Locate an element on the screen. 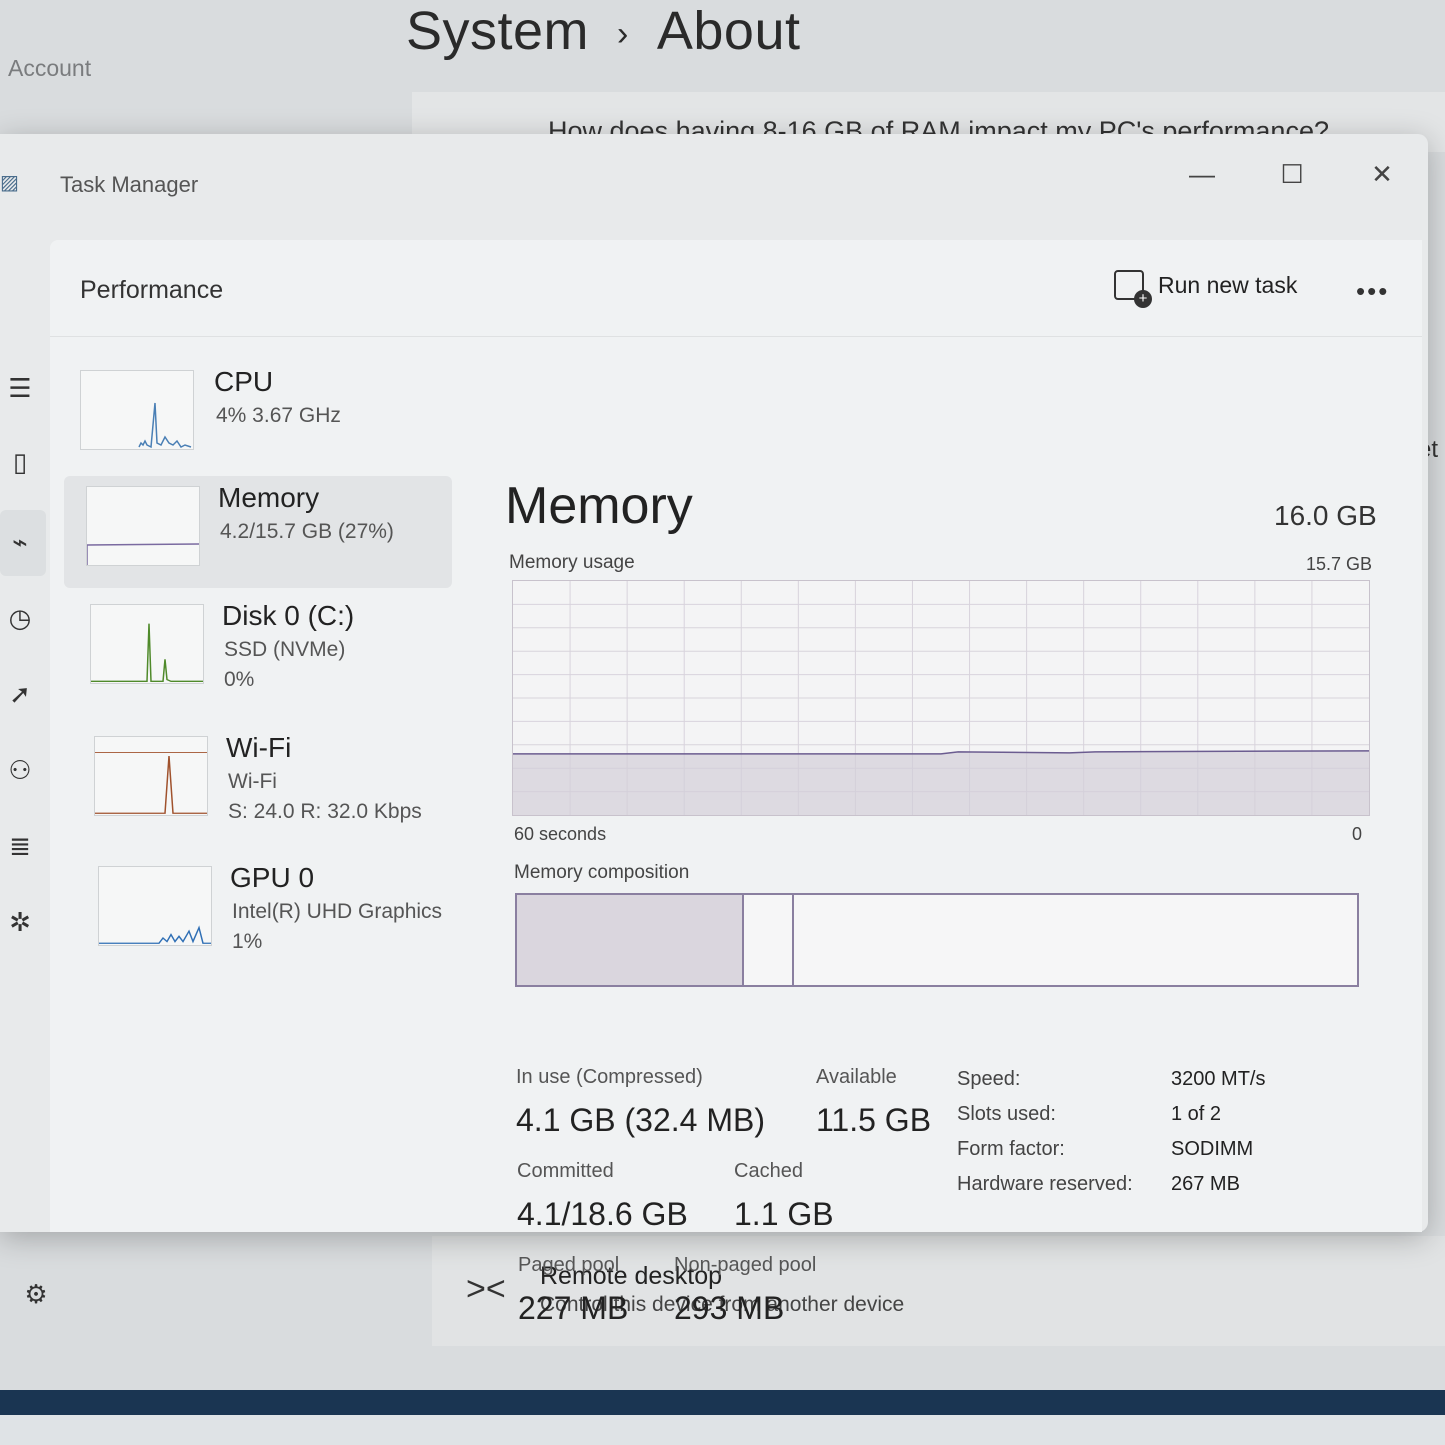 Image resolution: width=1445 pixels, height=1445 pixels. slots-used-key: Slots used: is located at coordinates (1006, 1114).